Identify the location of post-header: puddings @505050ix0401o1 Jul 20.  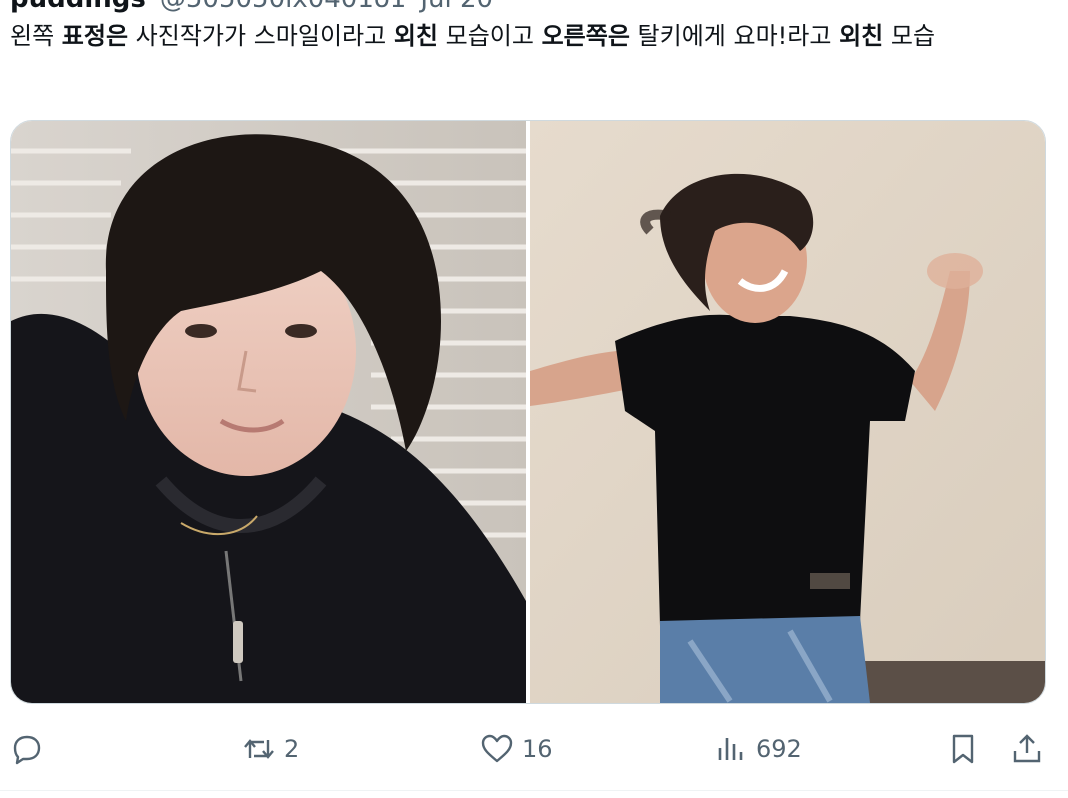
(251, 7).